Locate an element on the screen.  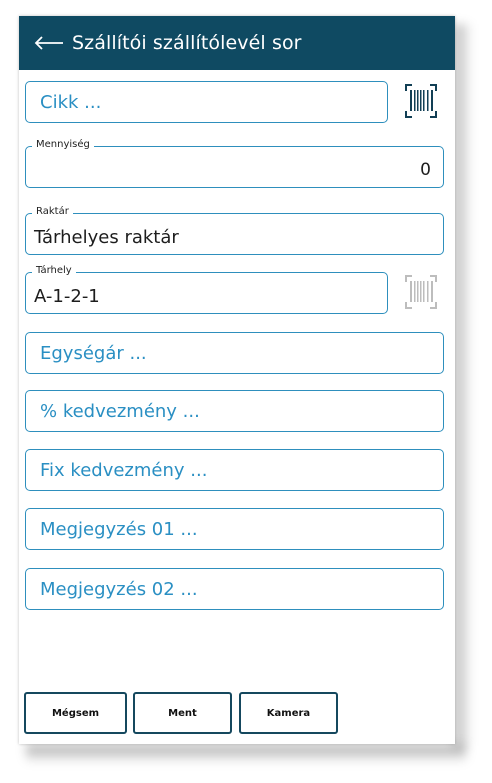
camera-button: Kamera is located at coordinates (288, 713).